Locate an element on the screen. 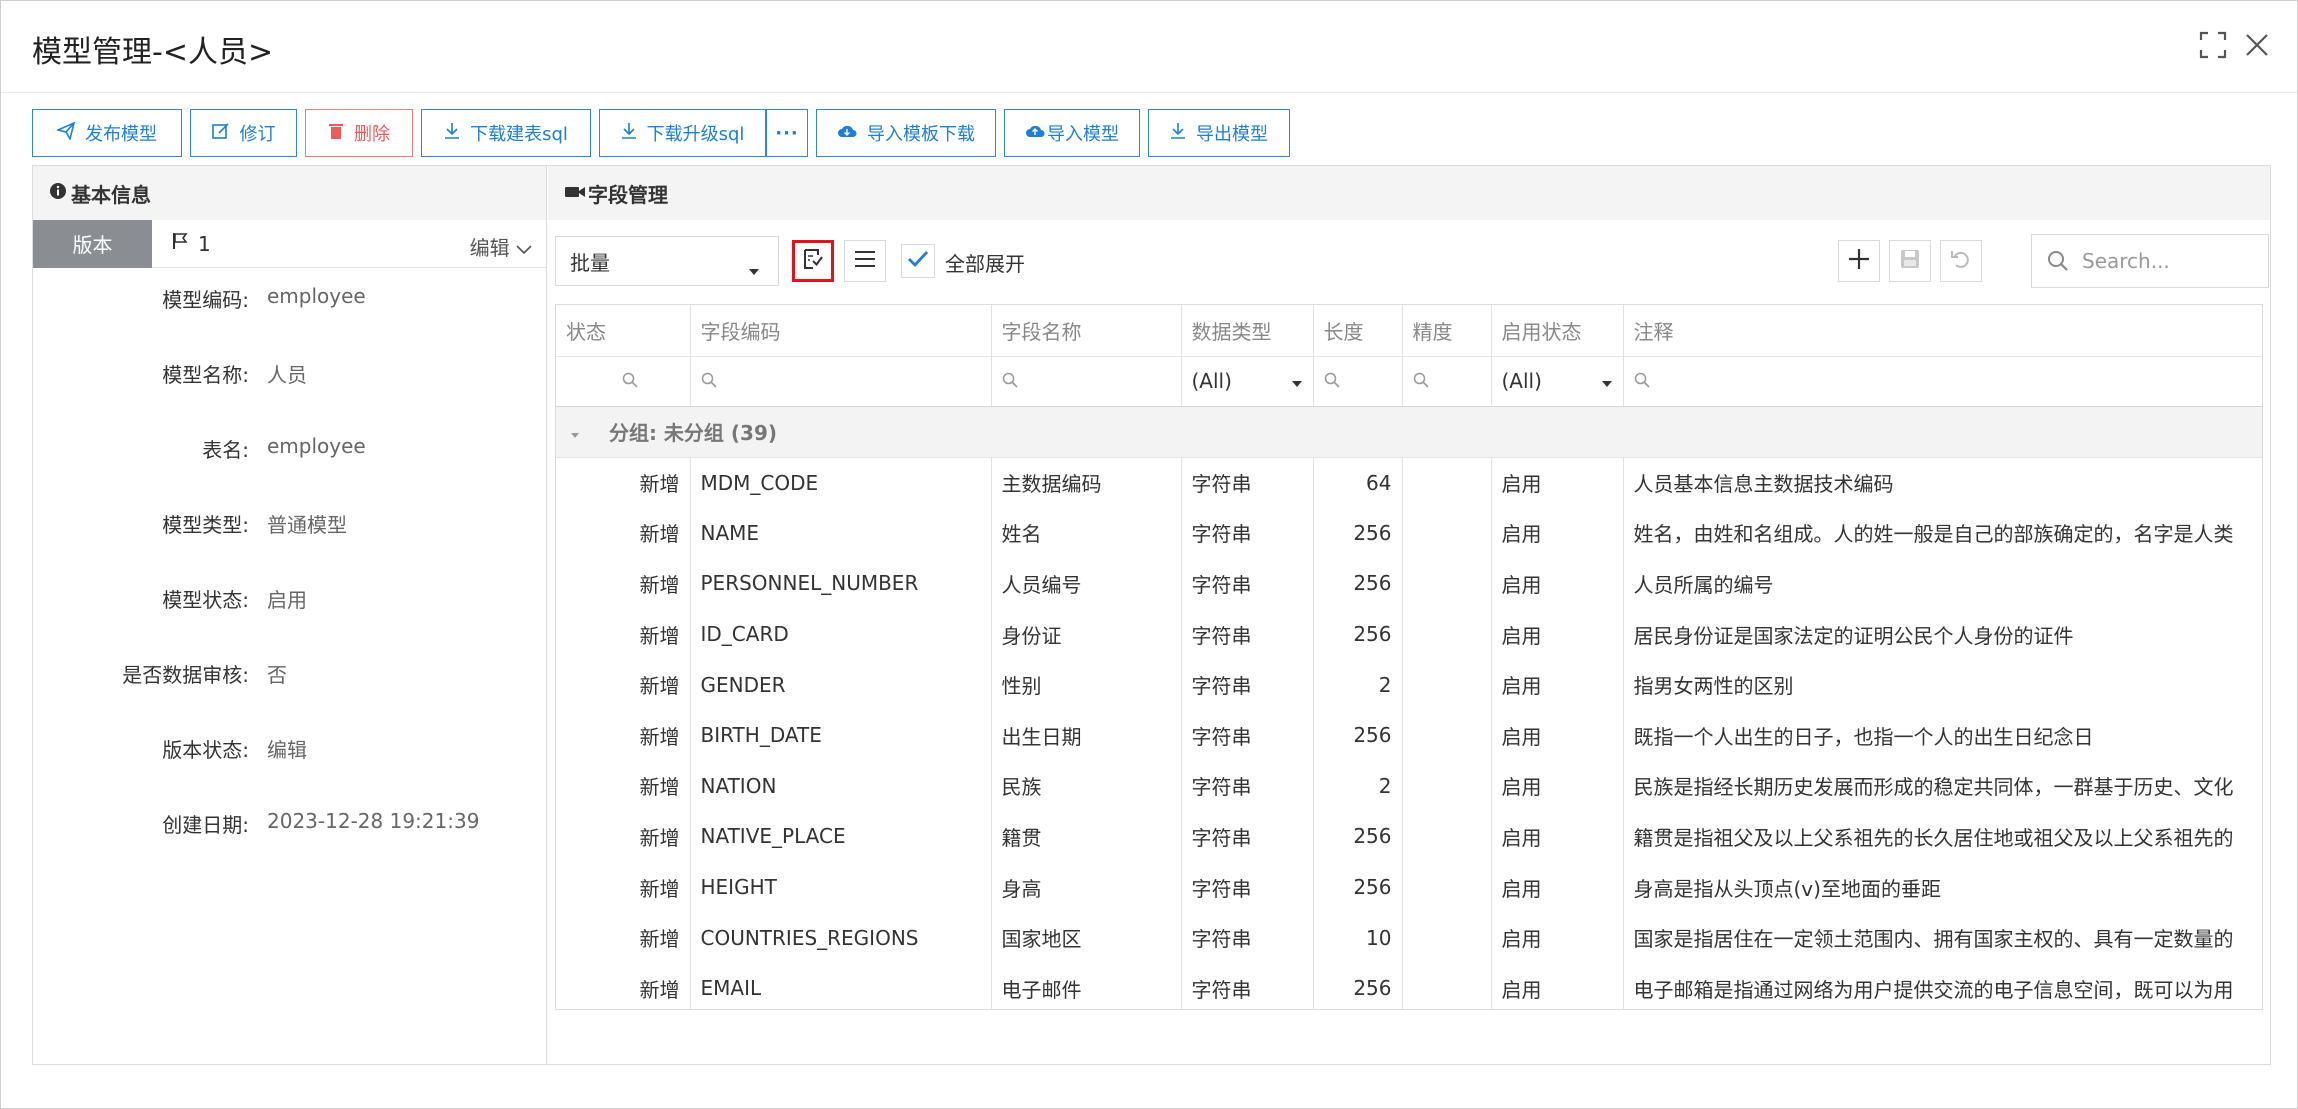 This screenshot has width=2298, height=1109. save-button is located at coordinates (1910, 261).